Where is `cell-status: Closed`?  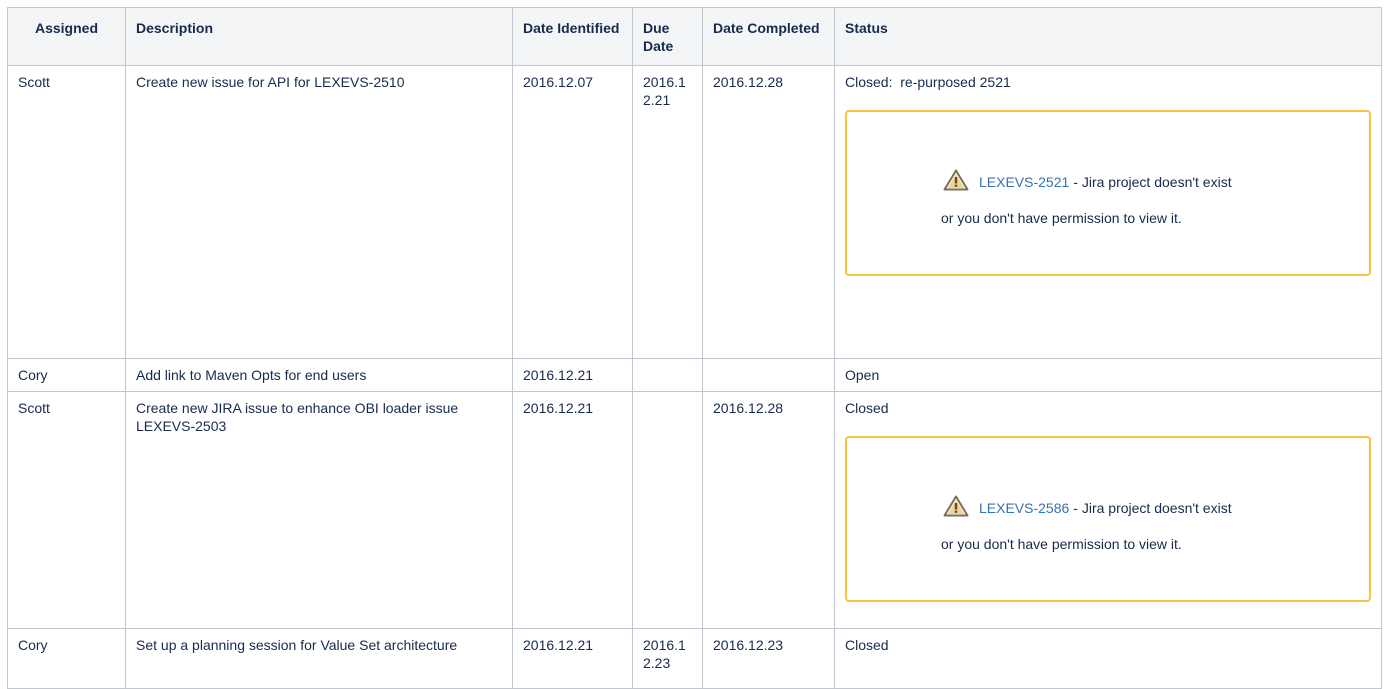 cell-status: Closed is located at coordinates (1108, 658).